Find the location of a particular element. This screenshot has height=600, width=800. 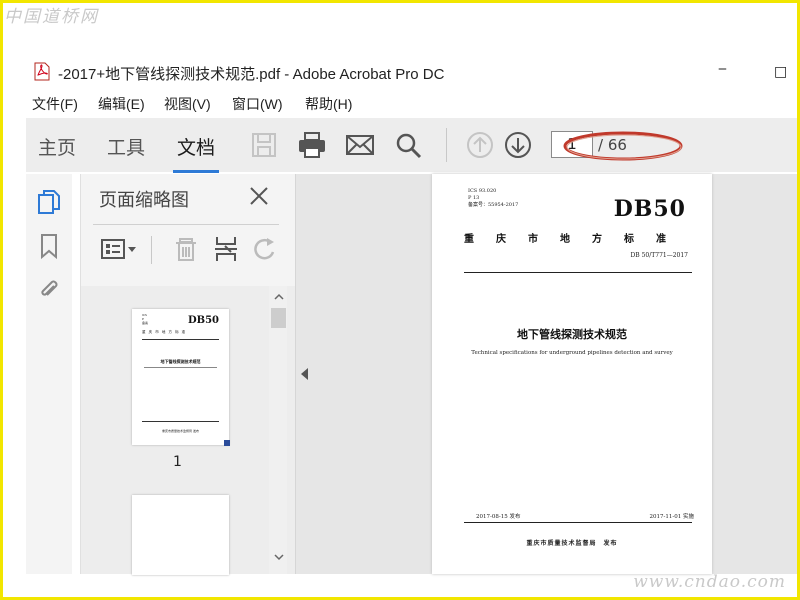

menu-help: 帮助(H) is located at coordinates (328, 104).